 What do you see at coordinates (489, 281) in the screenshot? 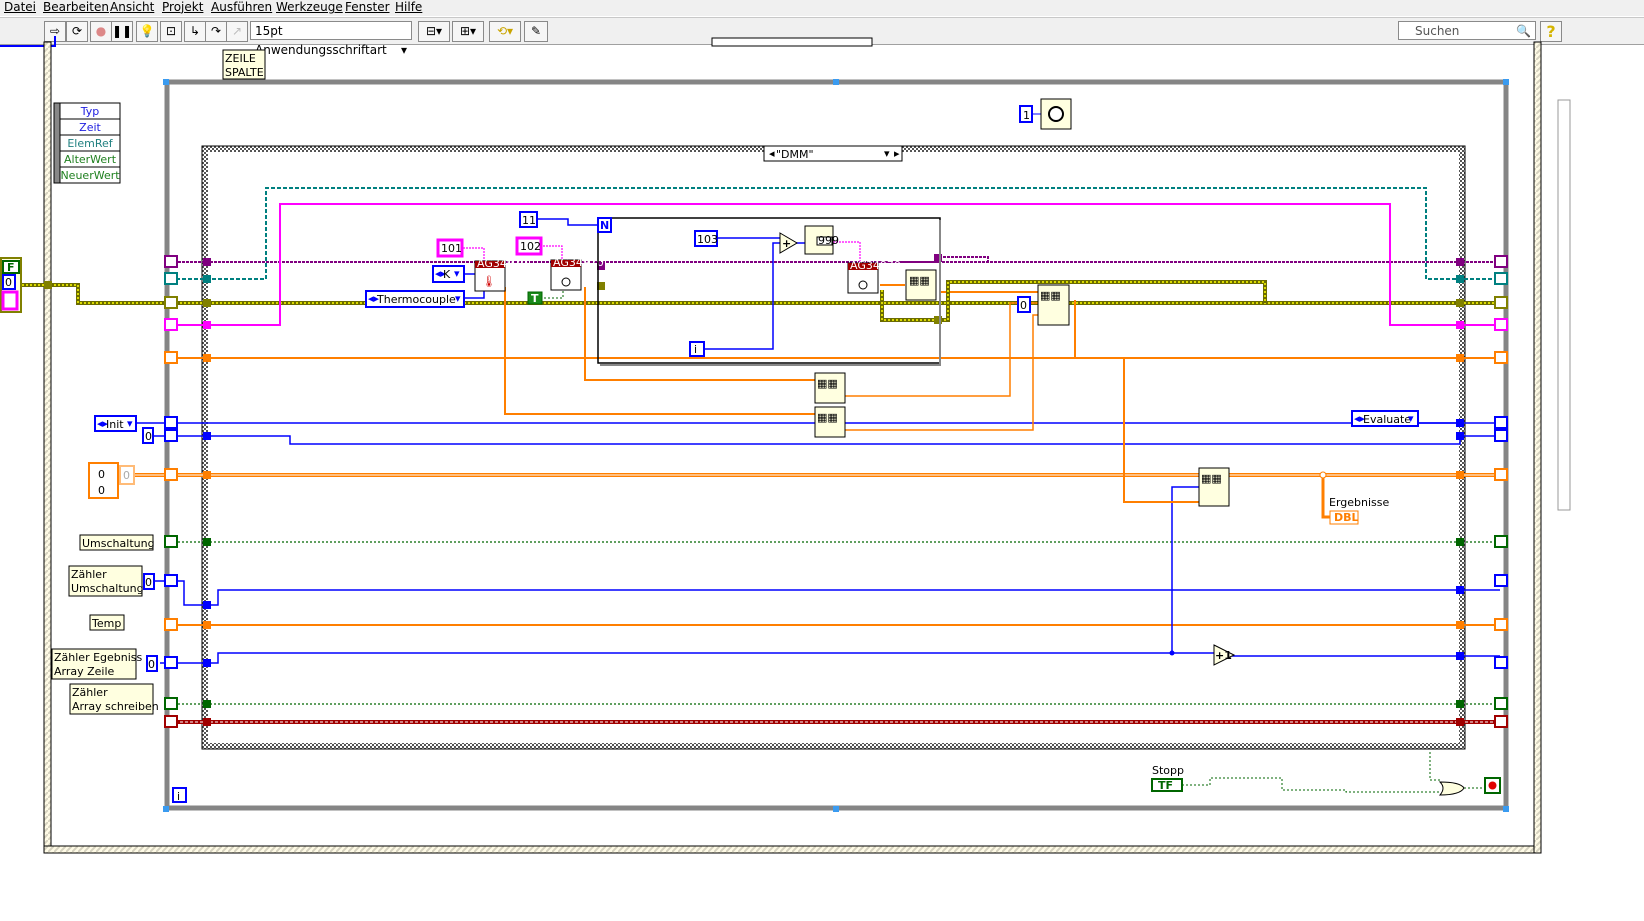
I see `thermometer-icon: 🌡` at bounding box center [489, 281].